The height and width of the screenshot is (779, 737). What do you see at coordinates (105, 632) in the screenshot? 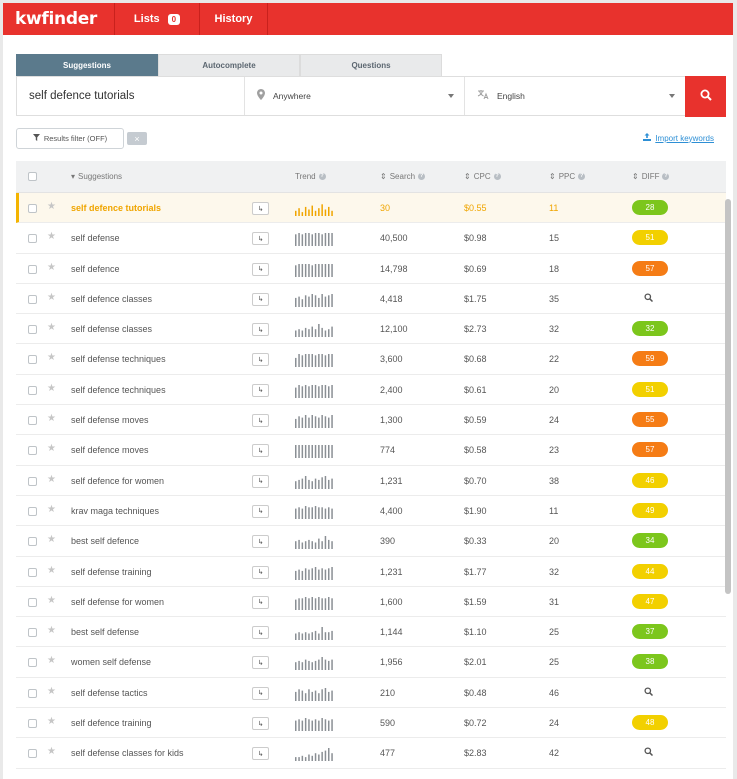
I see `keyword-text: best self defense` at bounding box center [105, 632].